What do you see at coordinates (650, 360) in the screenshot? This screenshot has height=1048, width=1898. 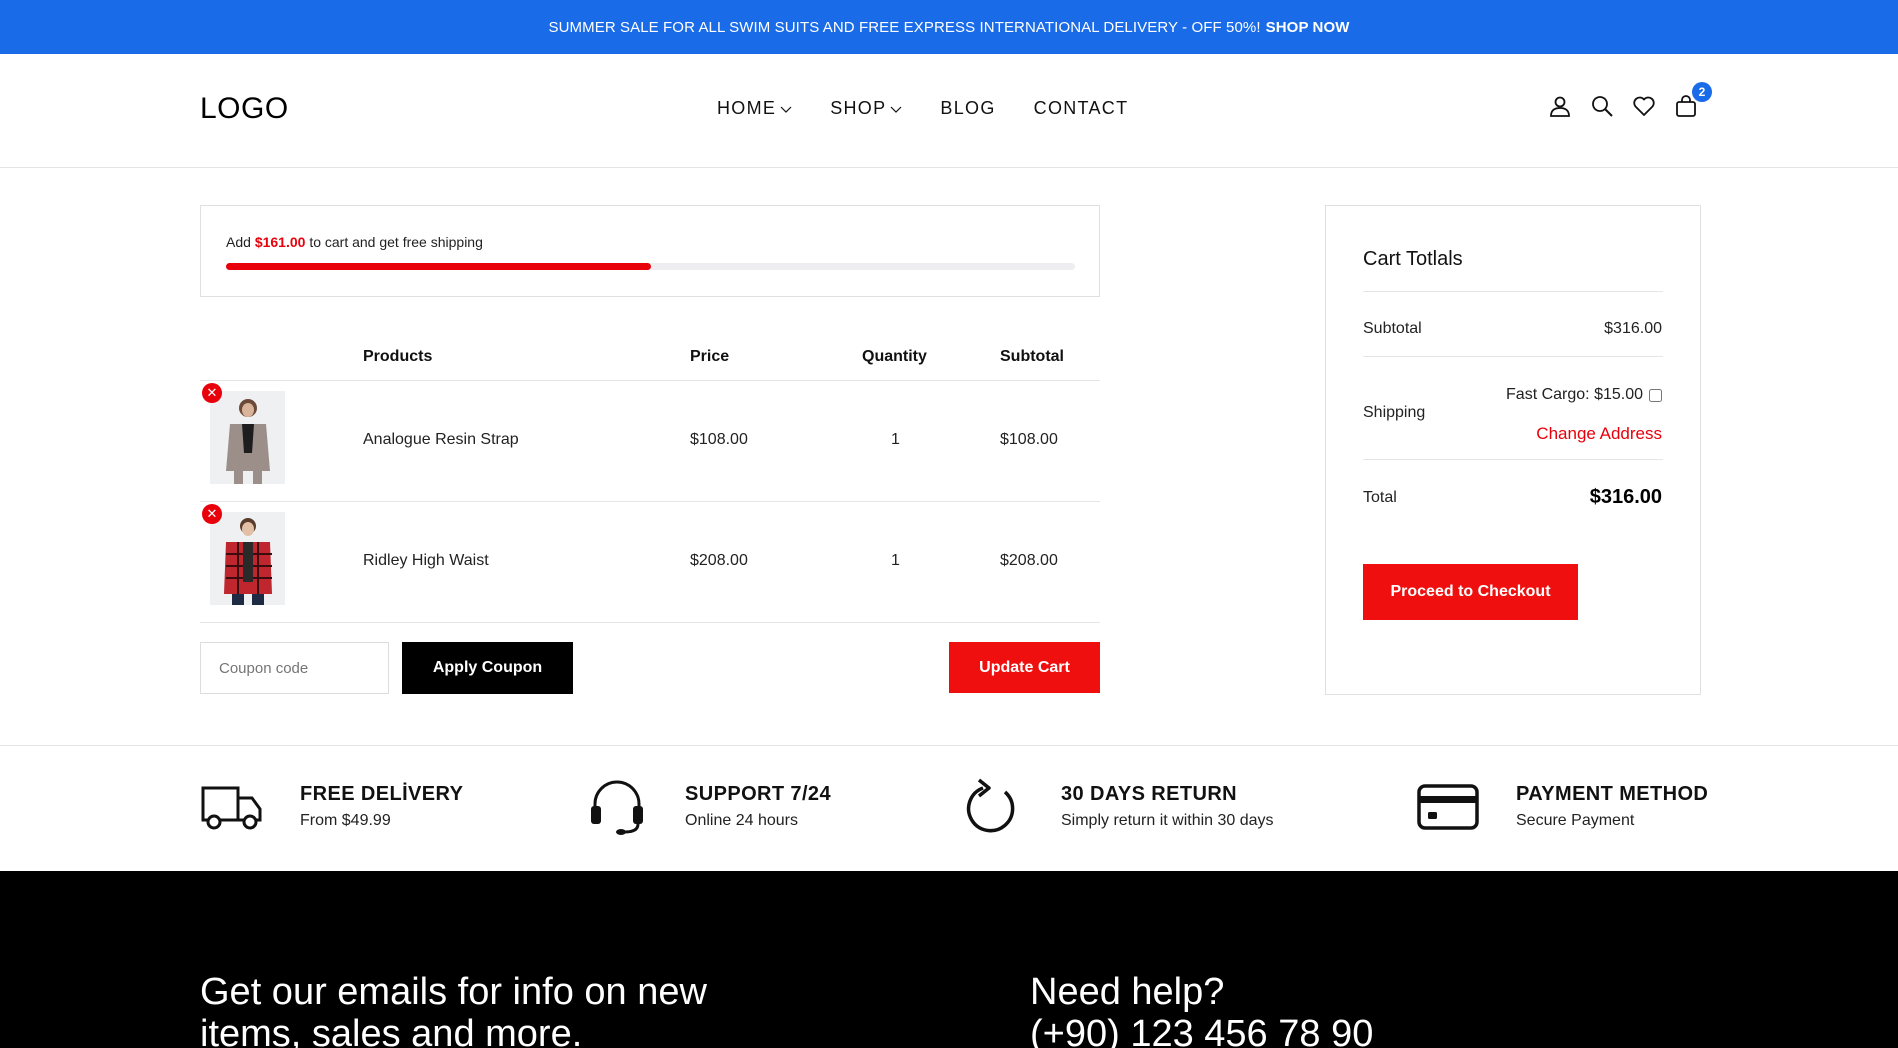 I see `cart-table-header: Products Price Quantity Subtotal` at bounding box center [650, 360].